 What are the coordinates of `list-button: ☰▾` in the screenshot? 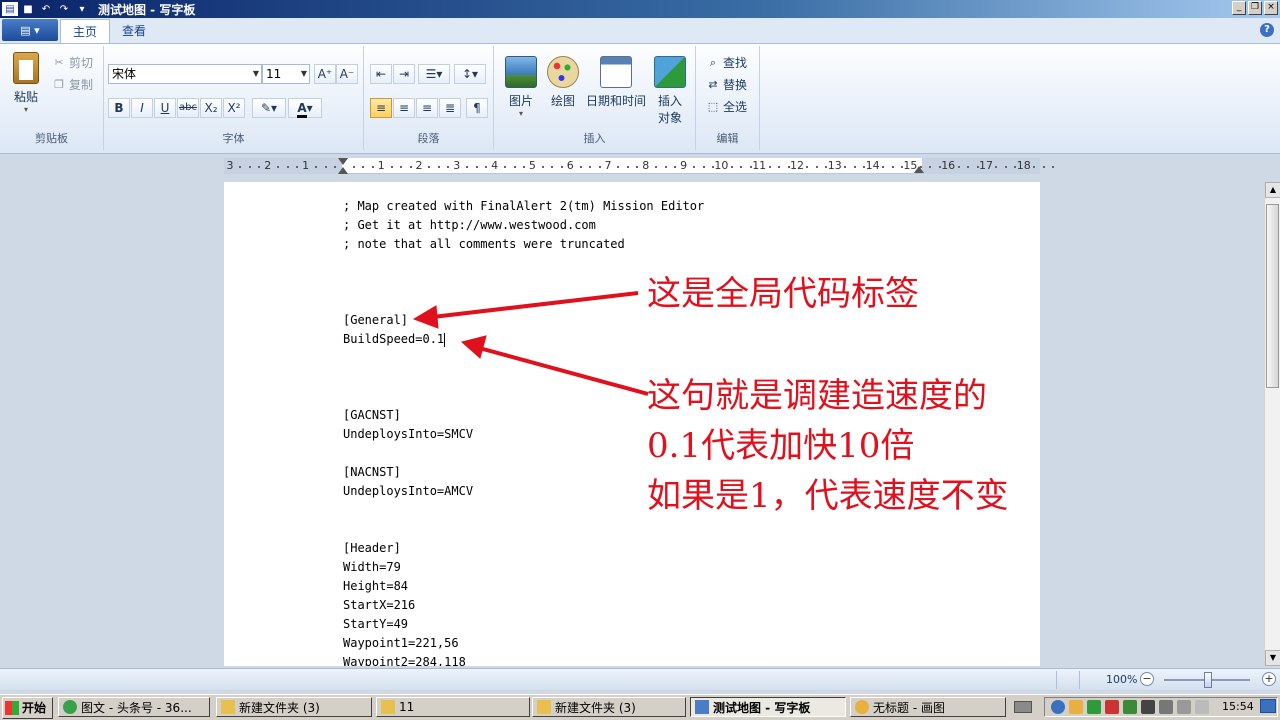 It's located at (434, 74).